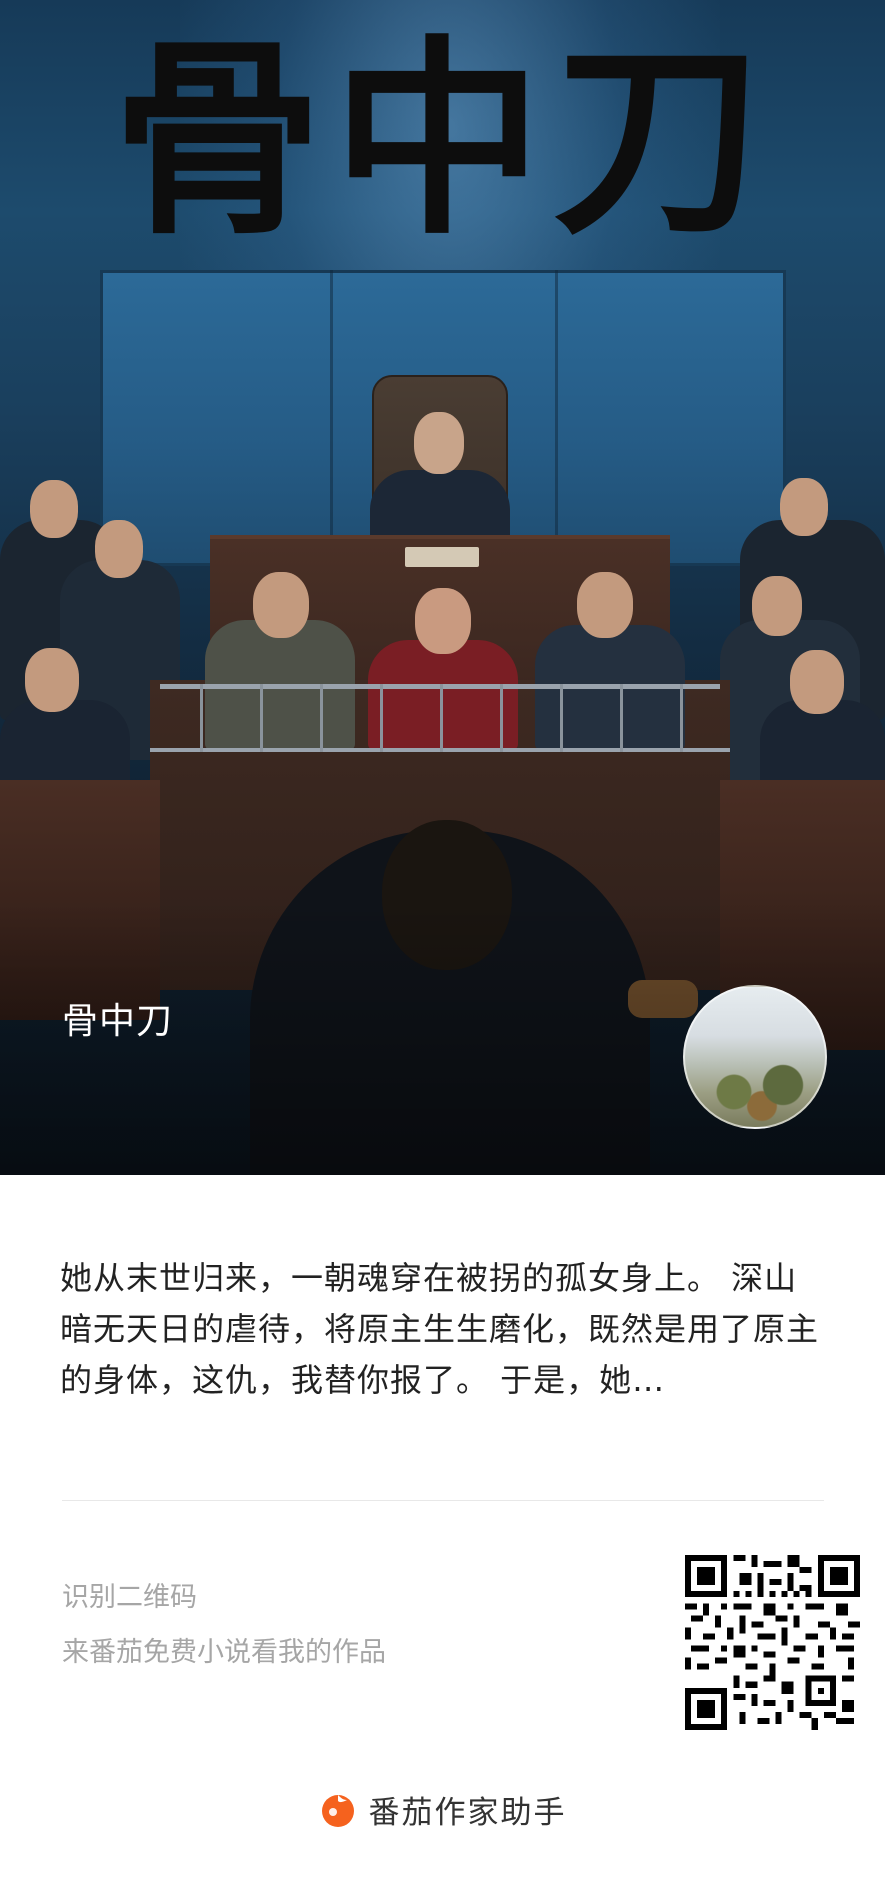 The height and width of the screenshot is (1899, 885). I want to click on qr-code-graphic, so click(772, 1642).